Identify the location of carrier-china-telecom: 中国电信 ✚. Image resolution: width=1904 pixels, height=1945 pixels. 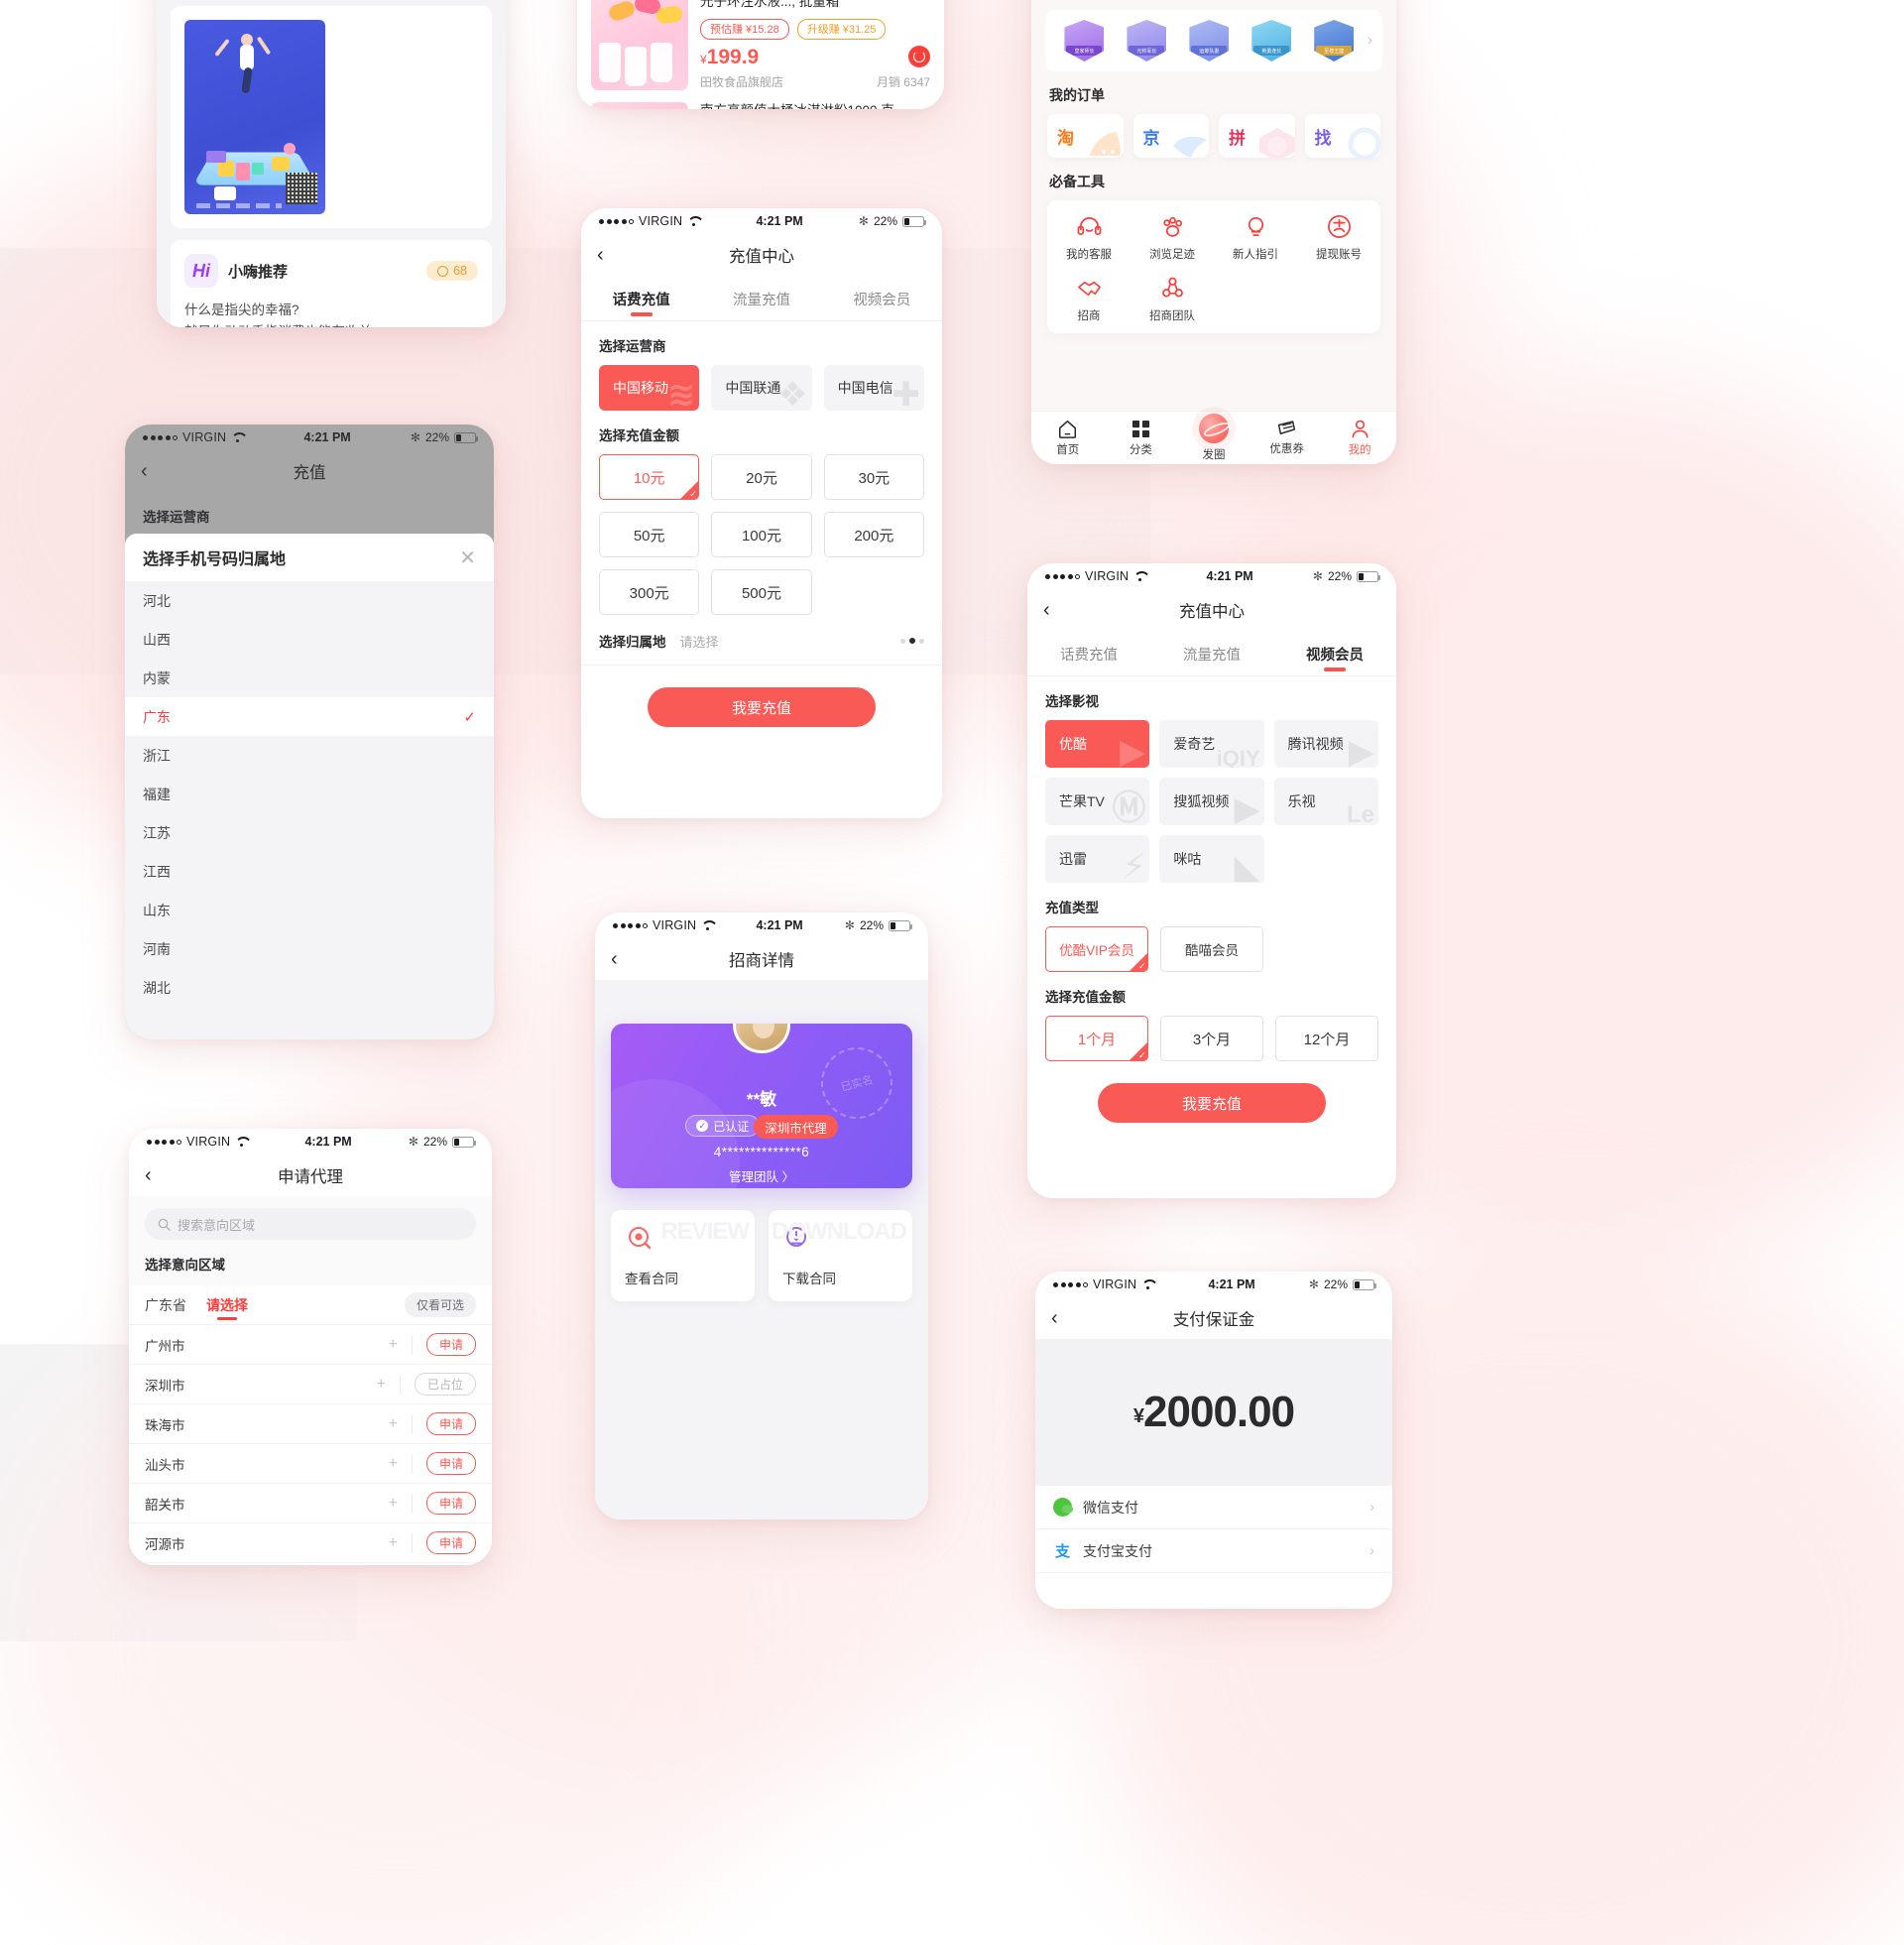
(873, 388).